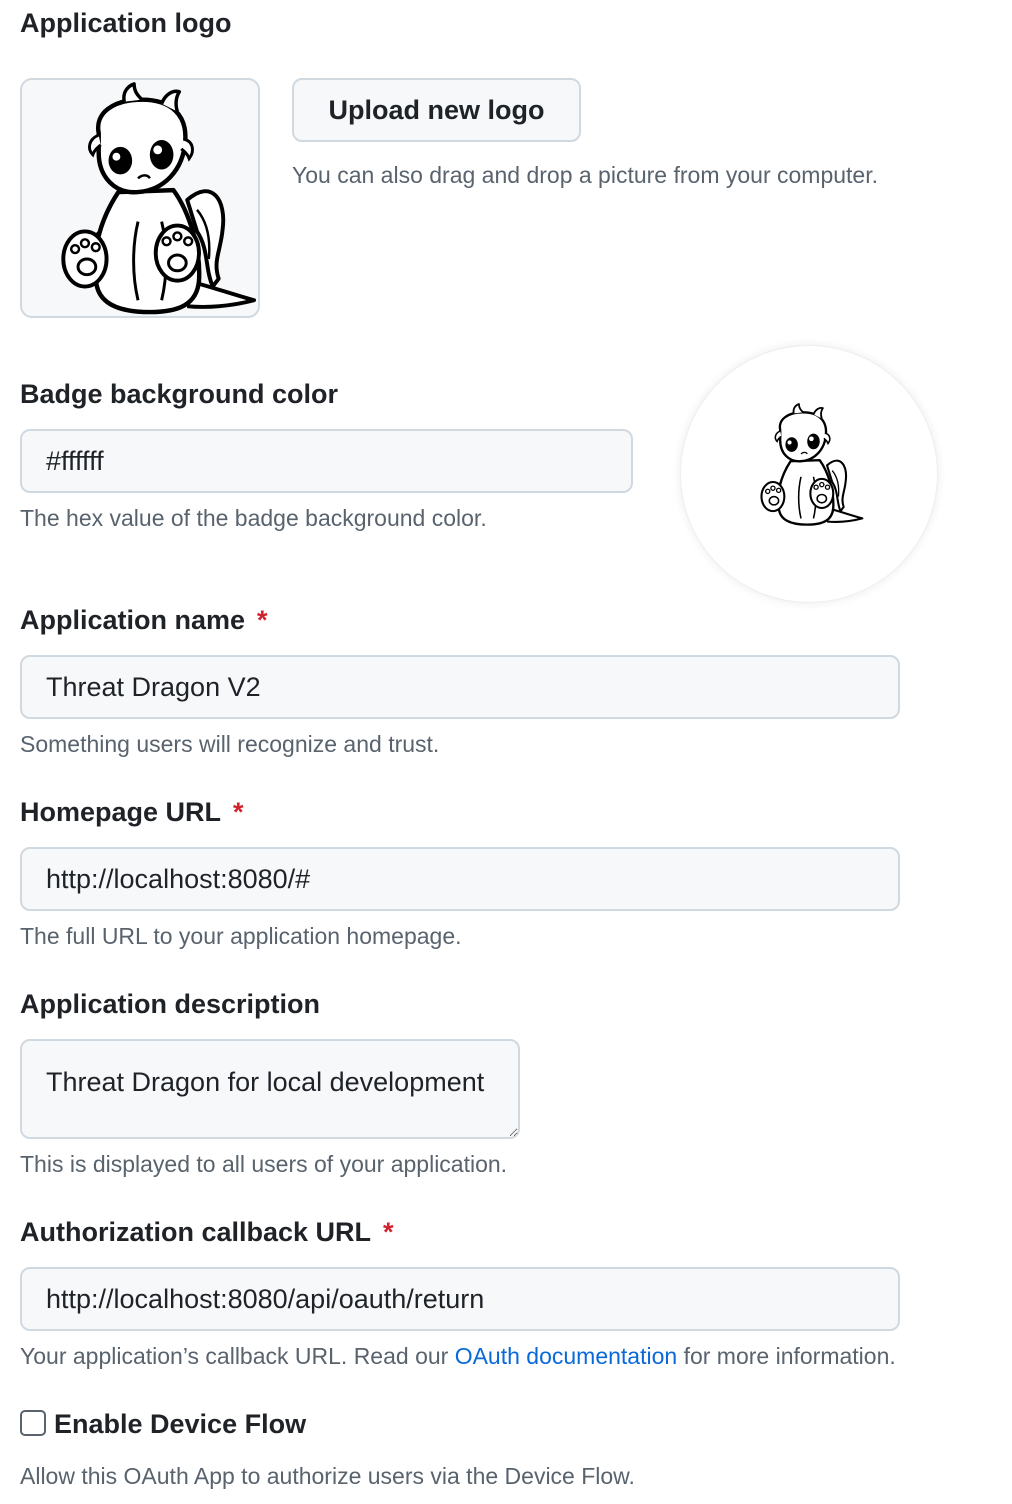 Image resolution: width=1012 pixels, height=1504 pixels. I want to click on homepage-url-label-text: Homepage URL, so click(121, 812).